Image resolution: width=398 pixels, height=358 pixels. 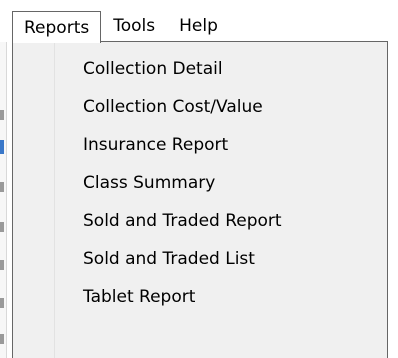 What do you see at coordinates (153, 69) in the screenshot?
I see `menu-item-label: Collection Detail` at bounding box center [153, 69].